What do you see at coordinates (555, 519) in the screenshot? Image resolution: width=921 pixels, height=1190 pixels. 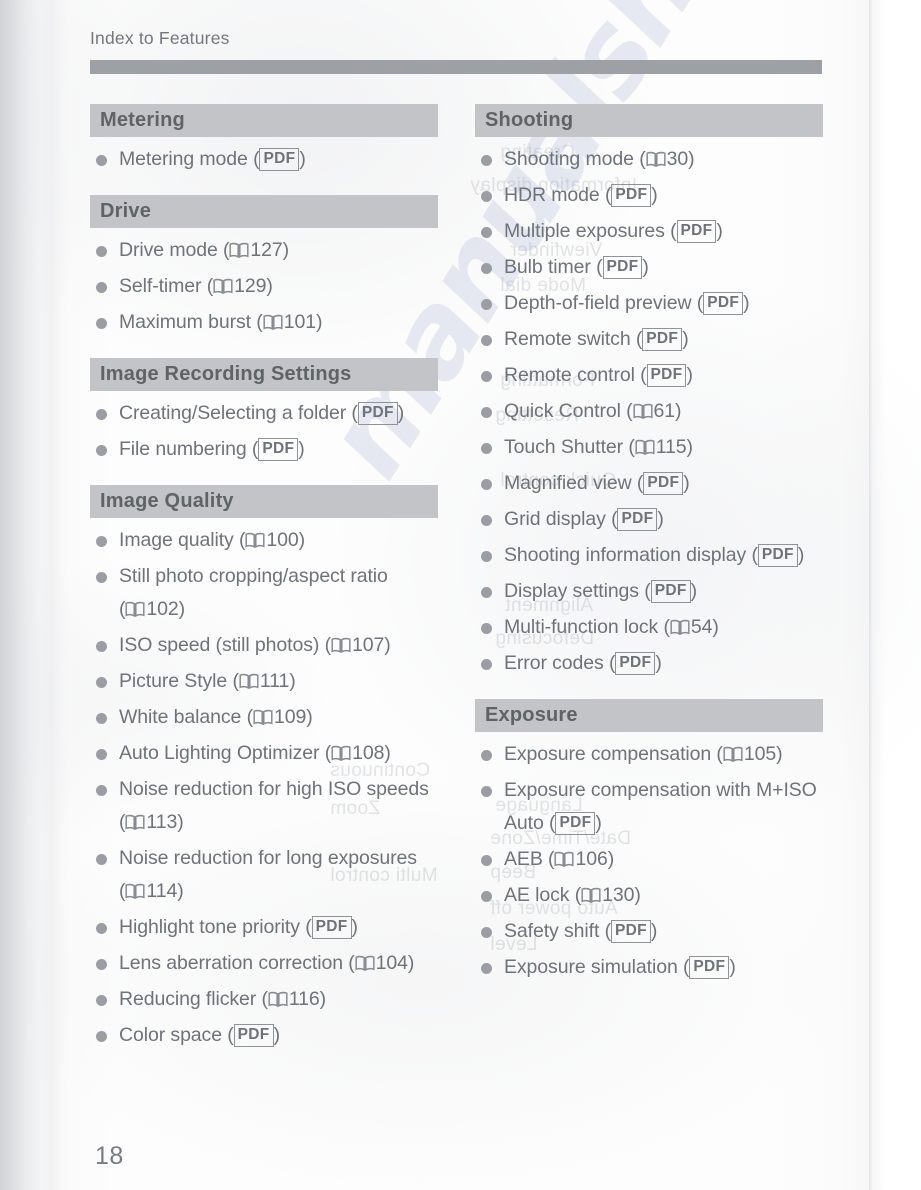 I see `index-entry-label: Grid display` at bounding box center [555, 519].